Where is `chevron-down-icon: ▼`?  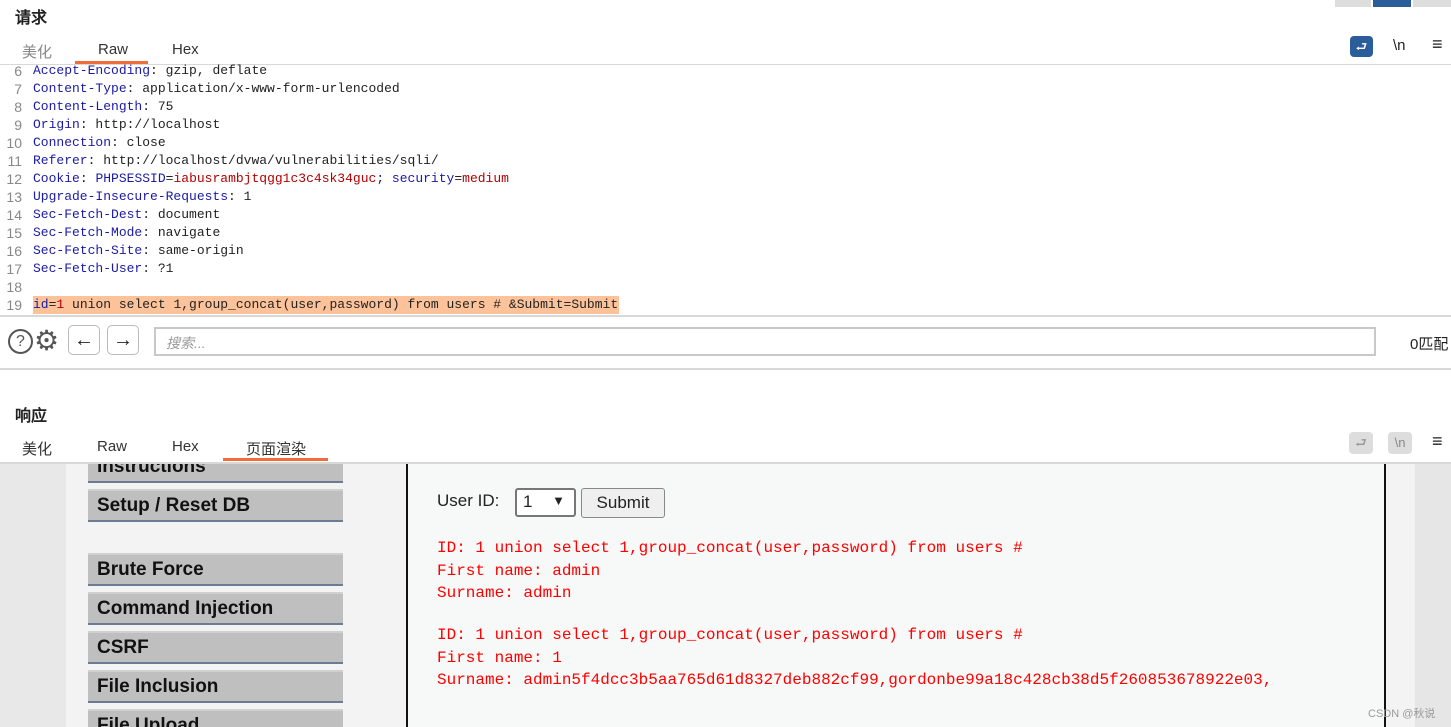 chevron-down-icon: ▼ is located at coordinates (558, 500).